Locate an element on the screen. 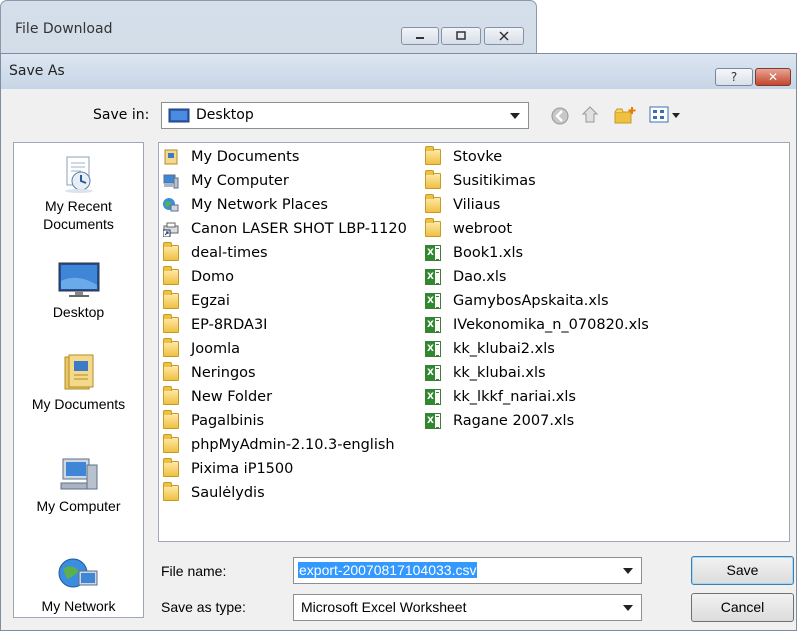 The height and width of the screenshot is (631, 797). item-name: My Documents is located at coordinates (245, 157).